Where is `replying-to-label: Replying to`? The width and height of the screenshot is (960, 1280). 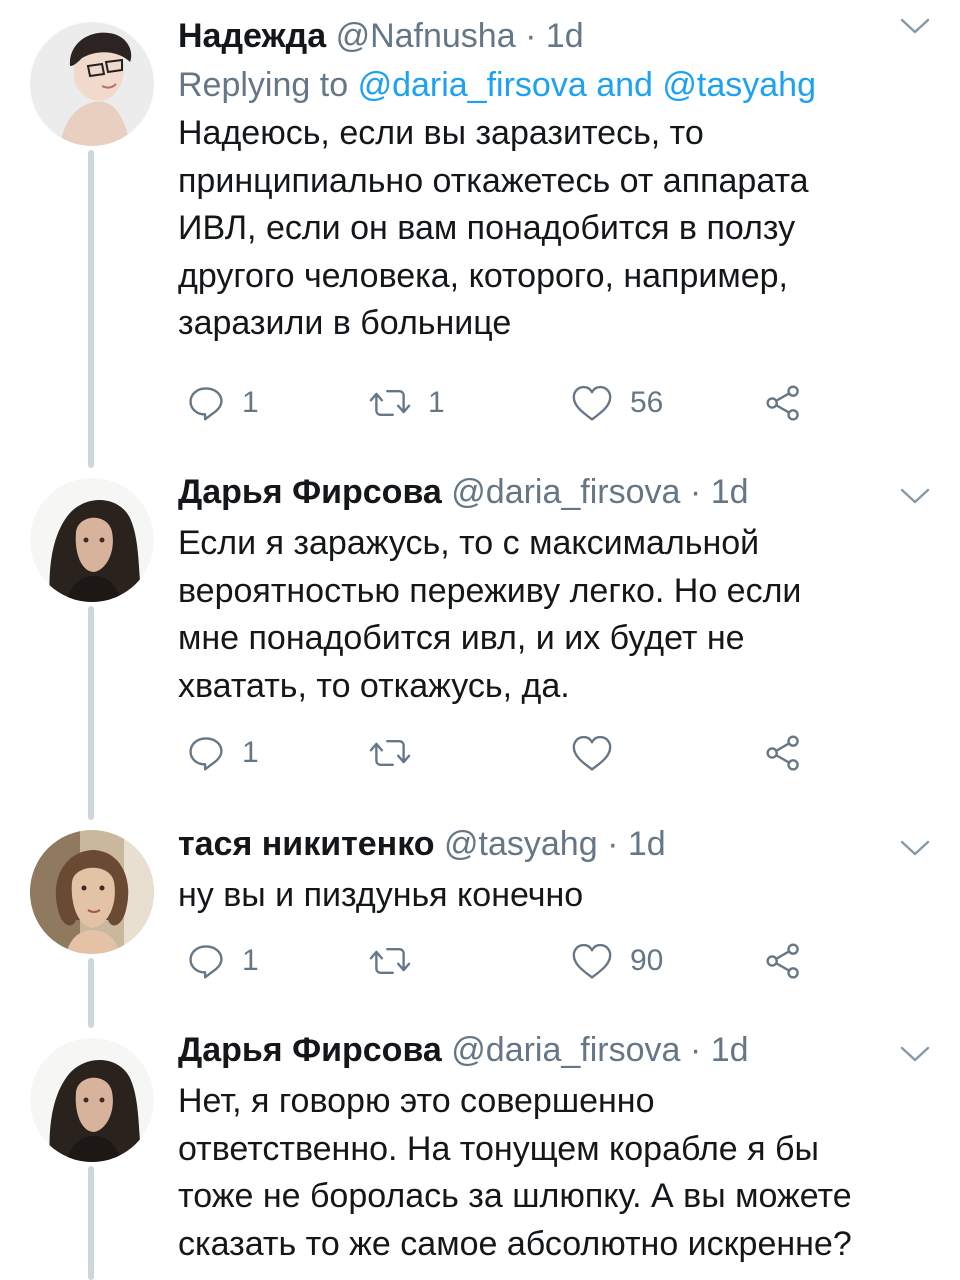 replying-to-label: Replying to is located at coordinates (263, 85).